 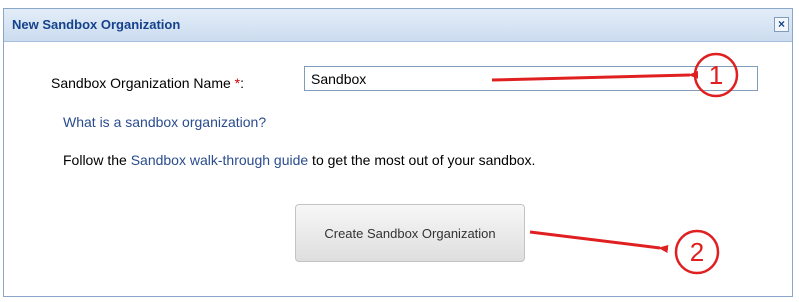 What do you see at coordinates (97, 160) in the screenshot?
I see `follow-prefix: Follow the` at bounding box center [97, 160].